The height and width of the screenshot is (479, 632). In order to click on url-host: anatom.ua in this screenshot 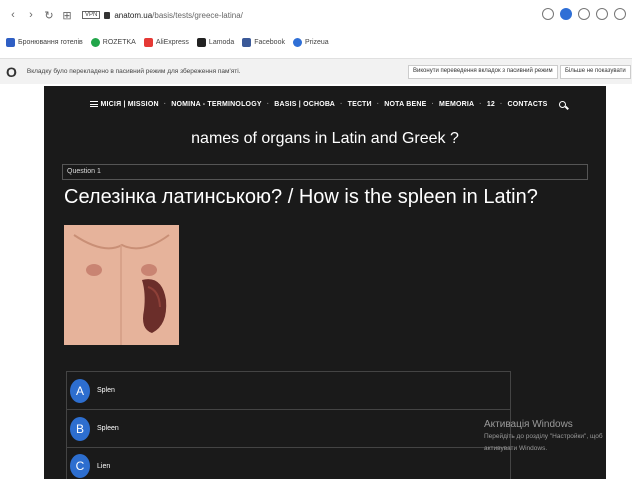, I will do `click(133, 15)`.